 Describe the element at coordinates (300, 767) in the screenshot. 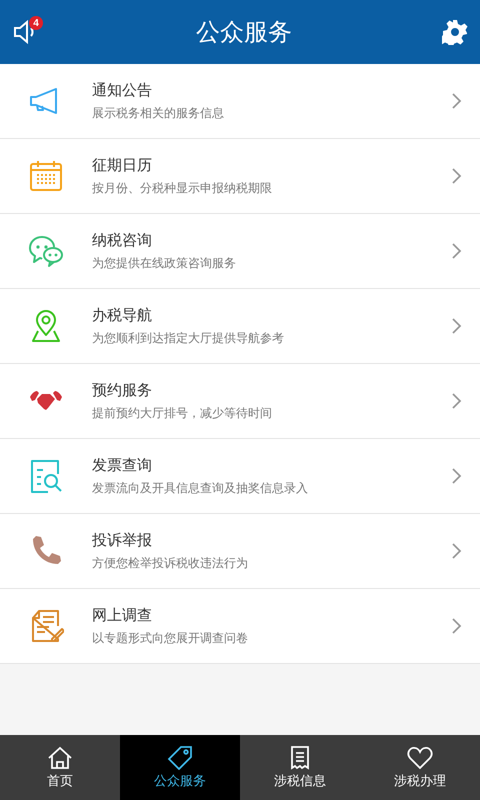

I see `nav-tab: 涉税信息` at that location.